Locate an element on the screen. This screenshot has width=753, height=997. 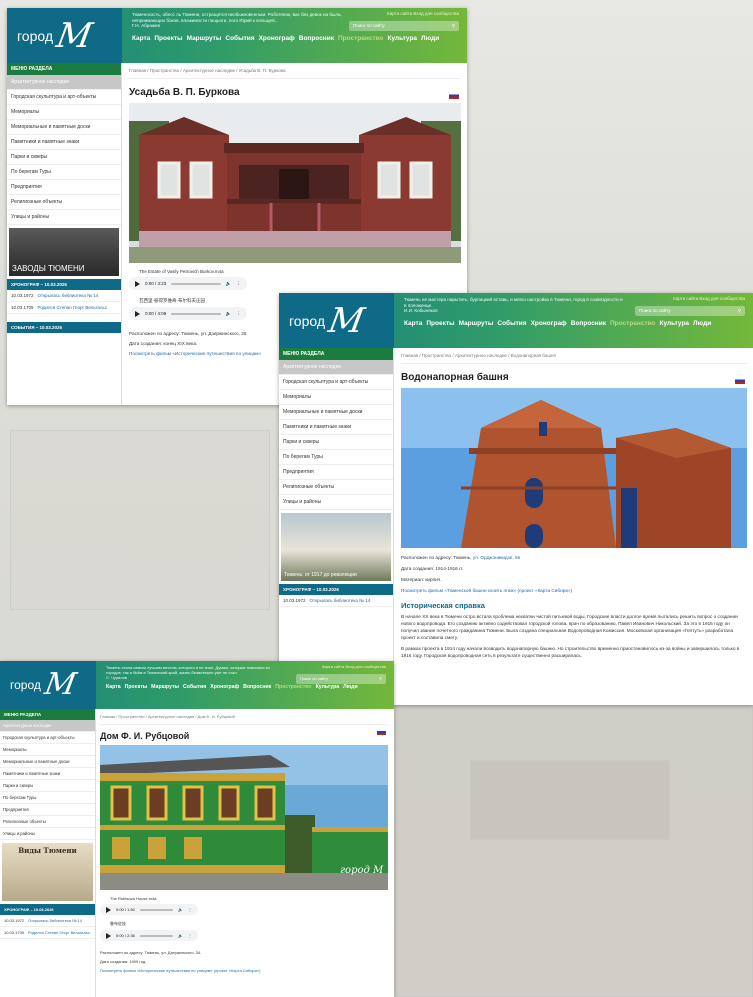
audio-player: 0:00 / 1:50 🔈 ⋮ is located at coordinates (149, 909).